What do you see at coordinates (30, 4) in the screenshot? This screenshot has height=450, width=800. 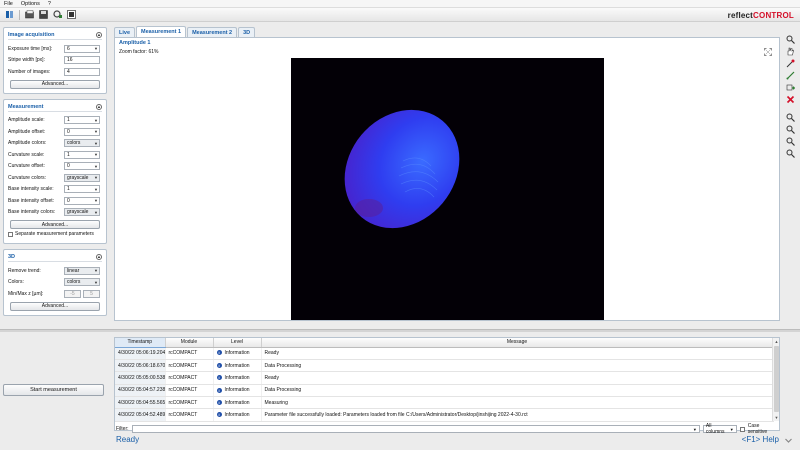 I see `menu-options: Options` at bounding box center [30, 4].